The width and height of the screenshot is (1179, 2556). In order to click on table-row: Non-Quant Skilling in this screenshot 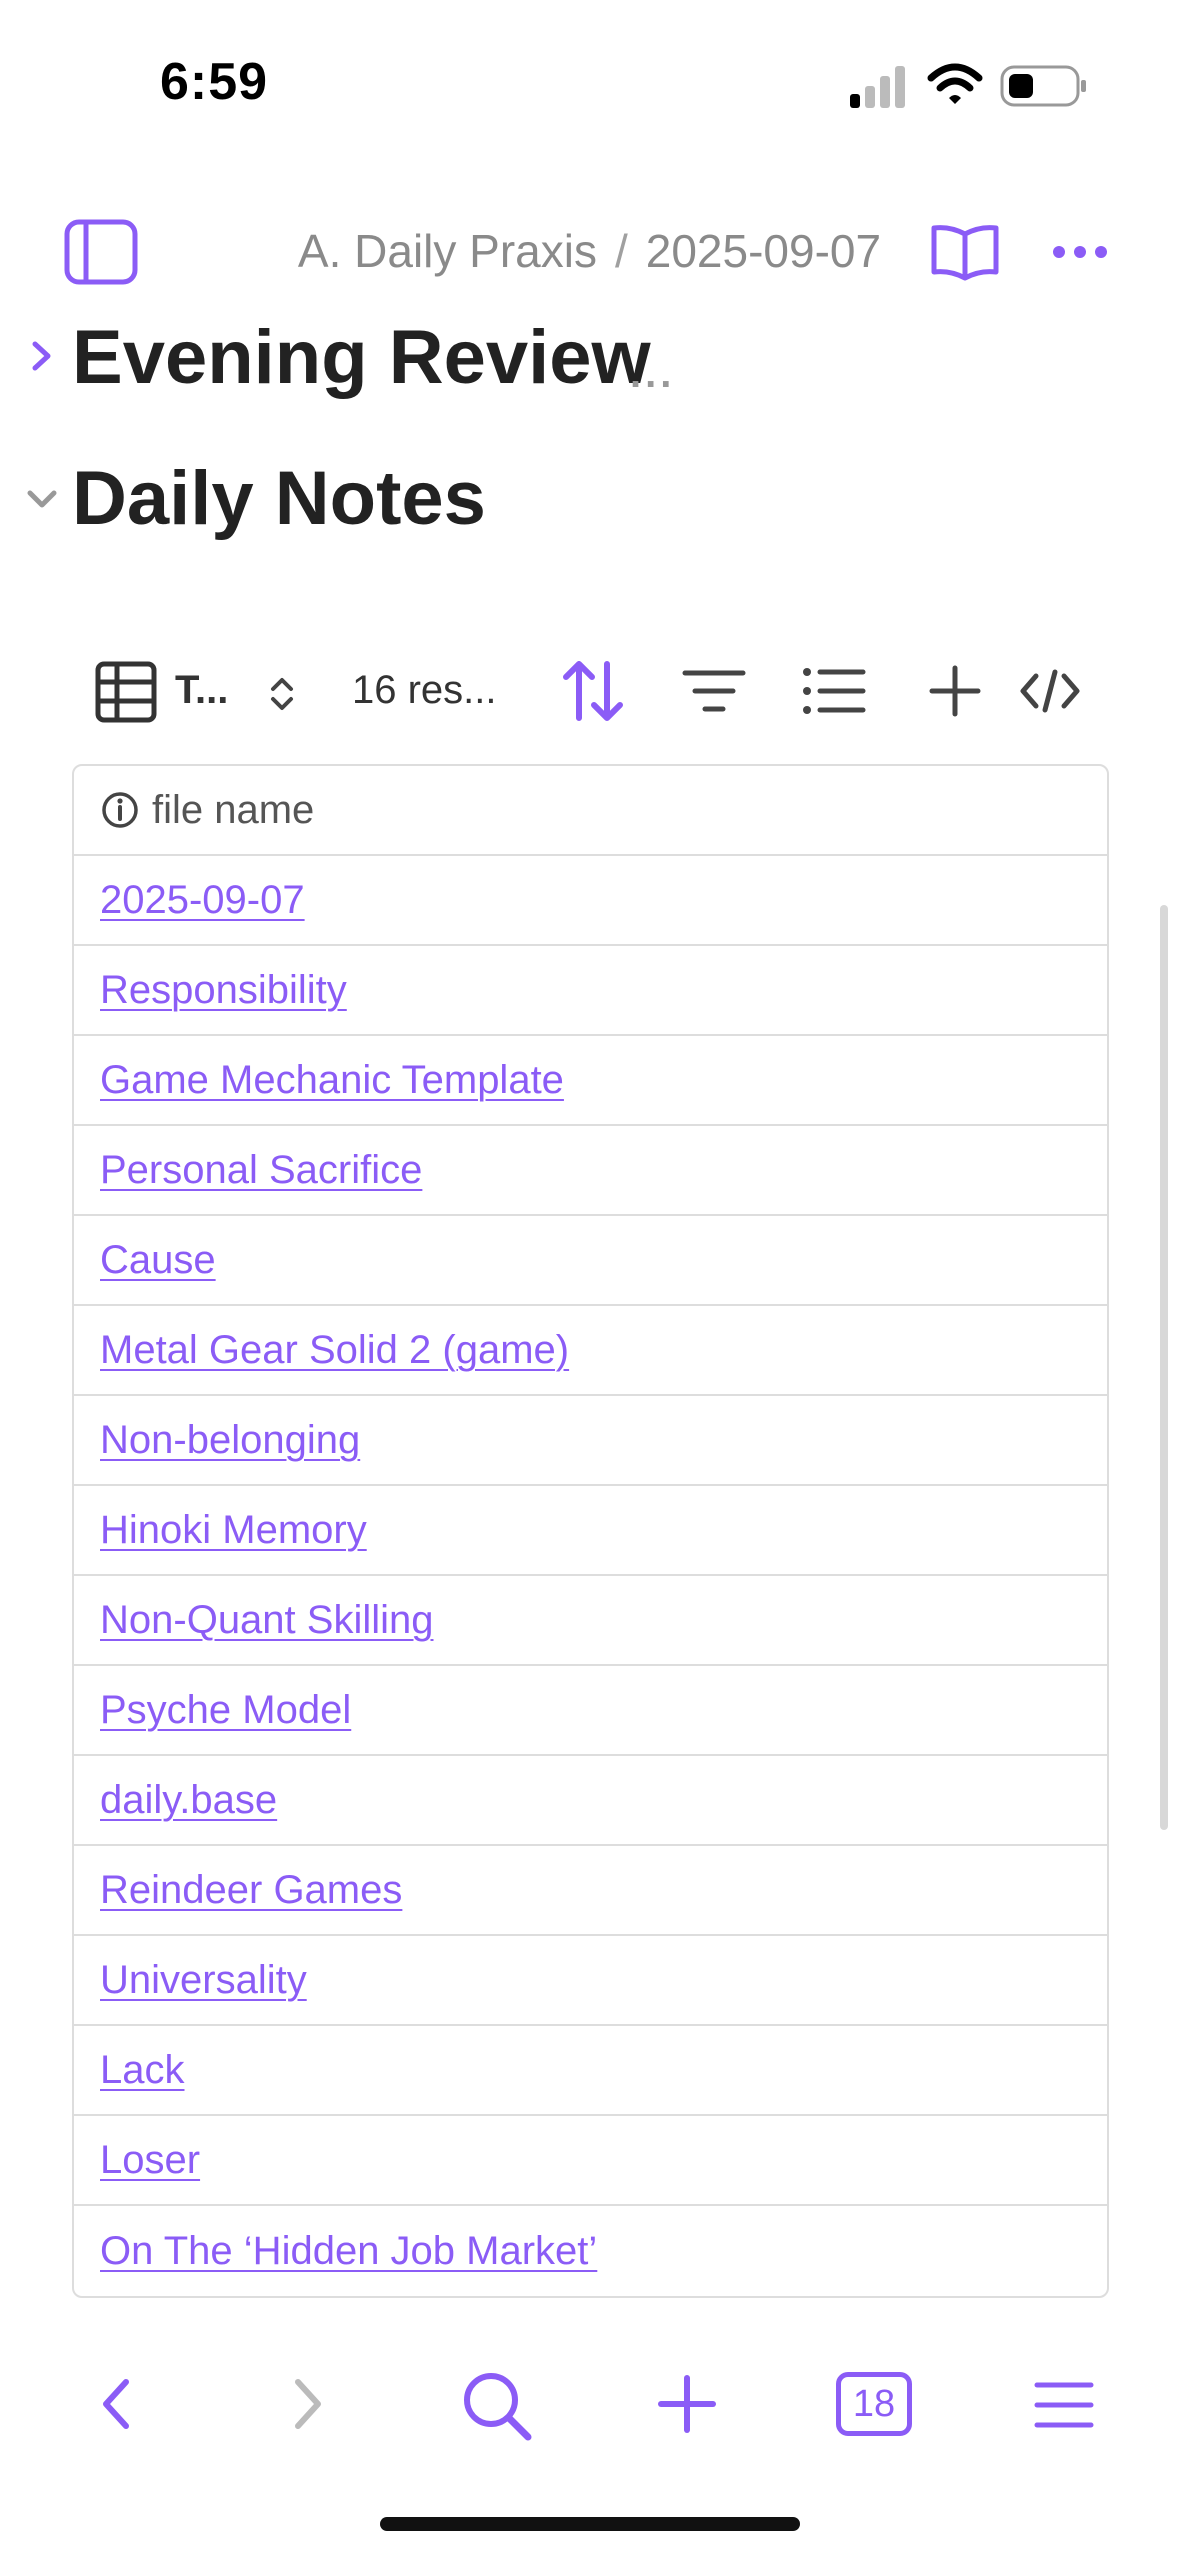, I will do `click(590, 1621)`.